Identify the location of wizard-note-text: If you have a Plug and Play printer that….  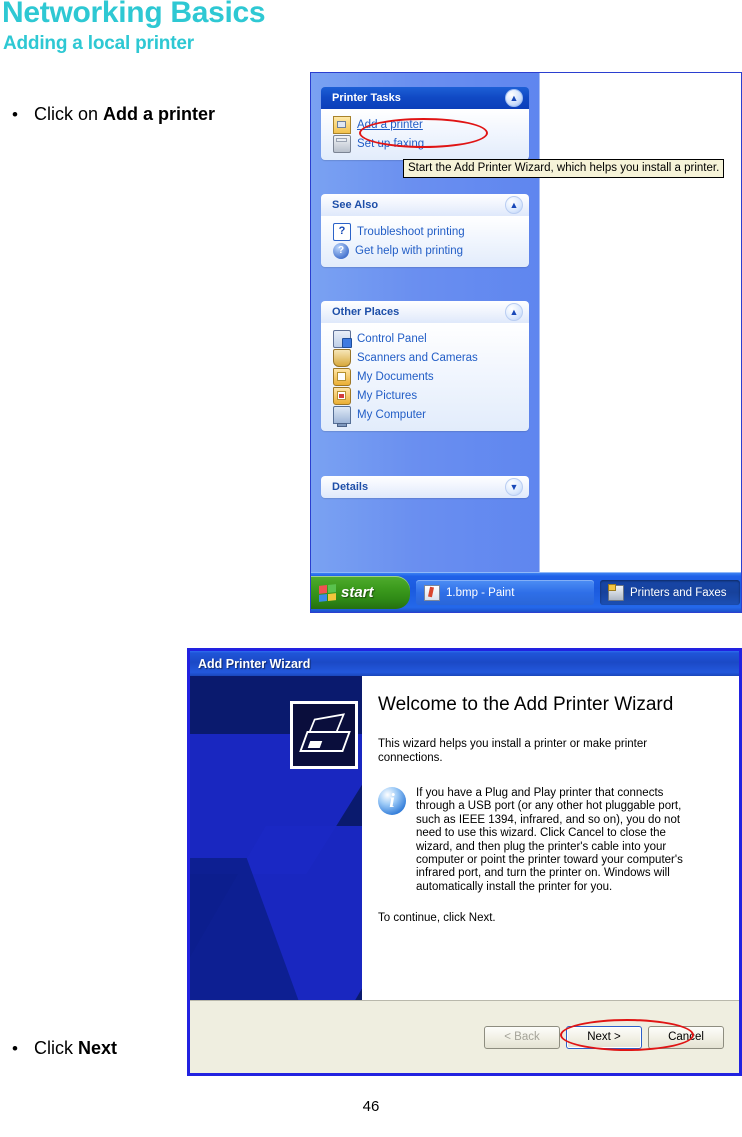
(549, 840).